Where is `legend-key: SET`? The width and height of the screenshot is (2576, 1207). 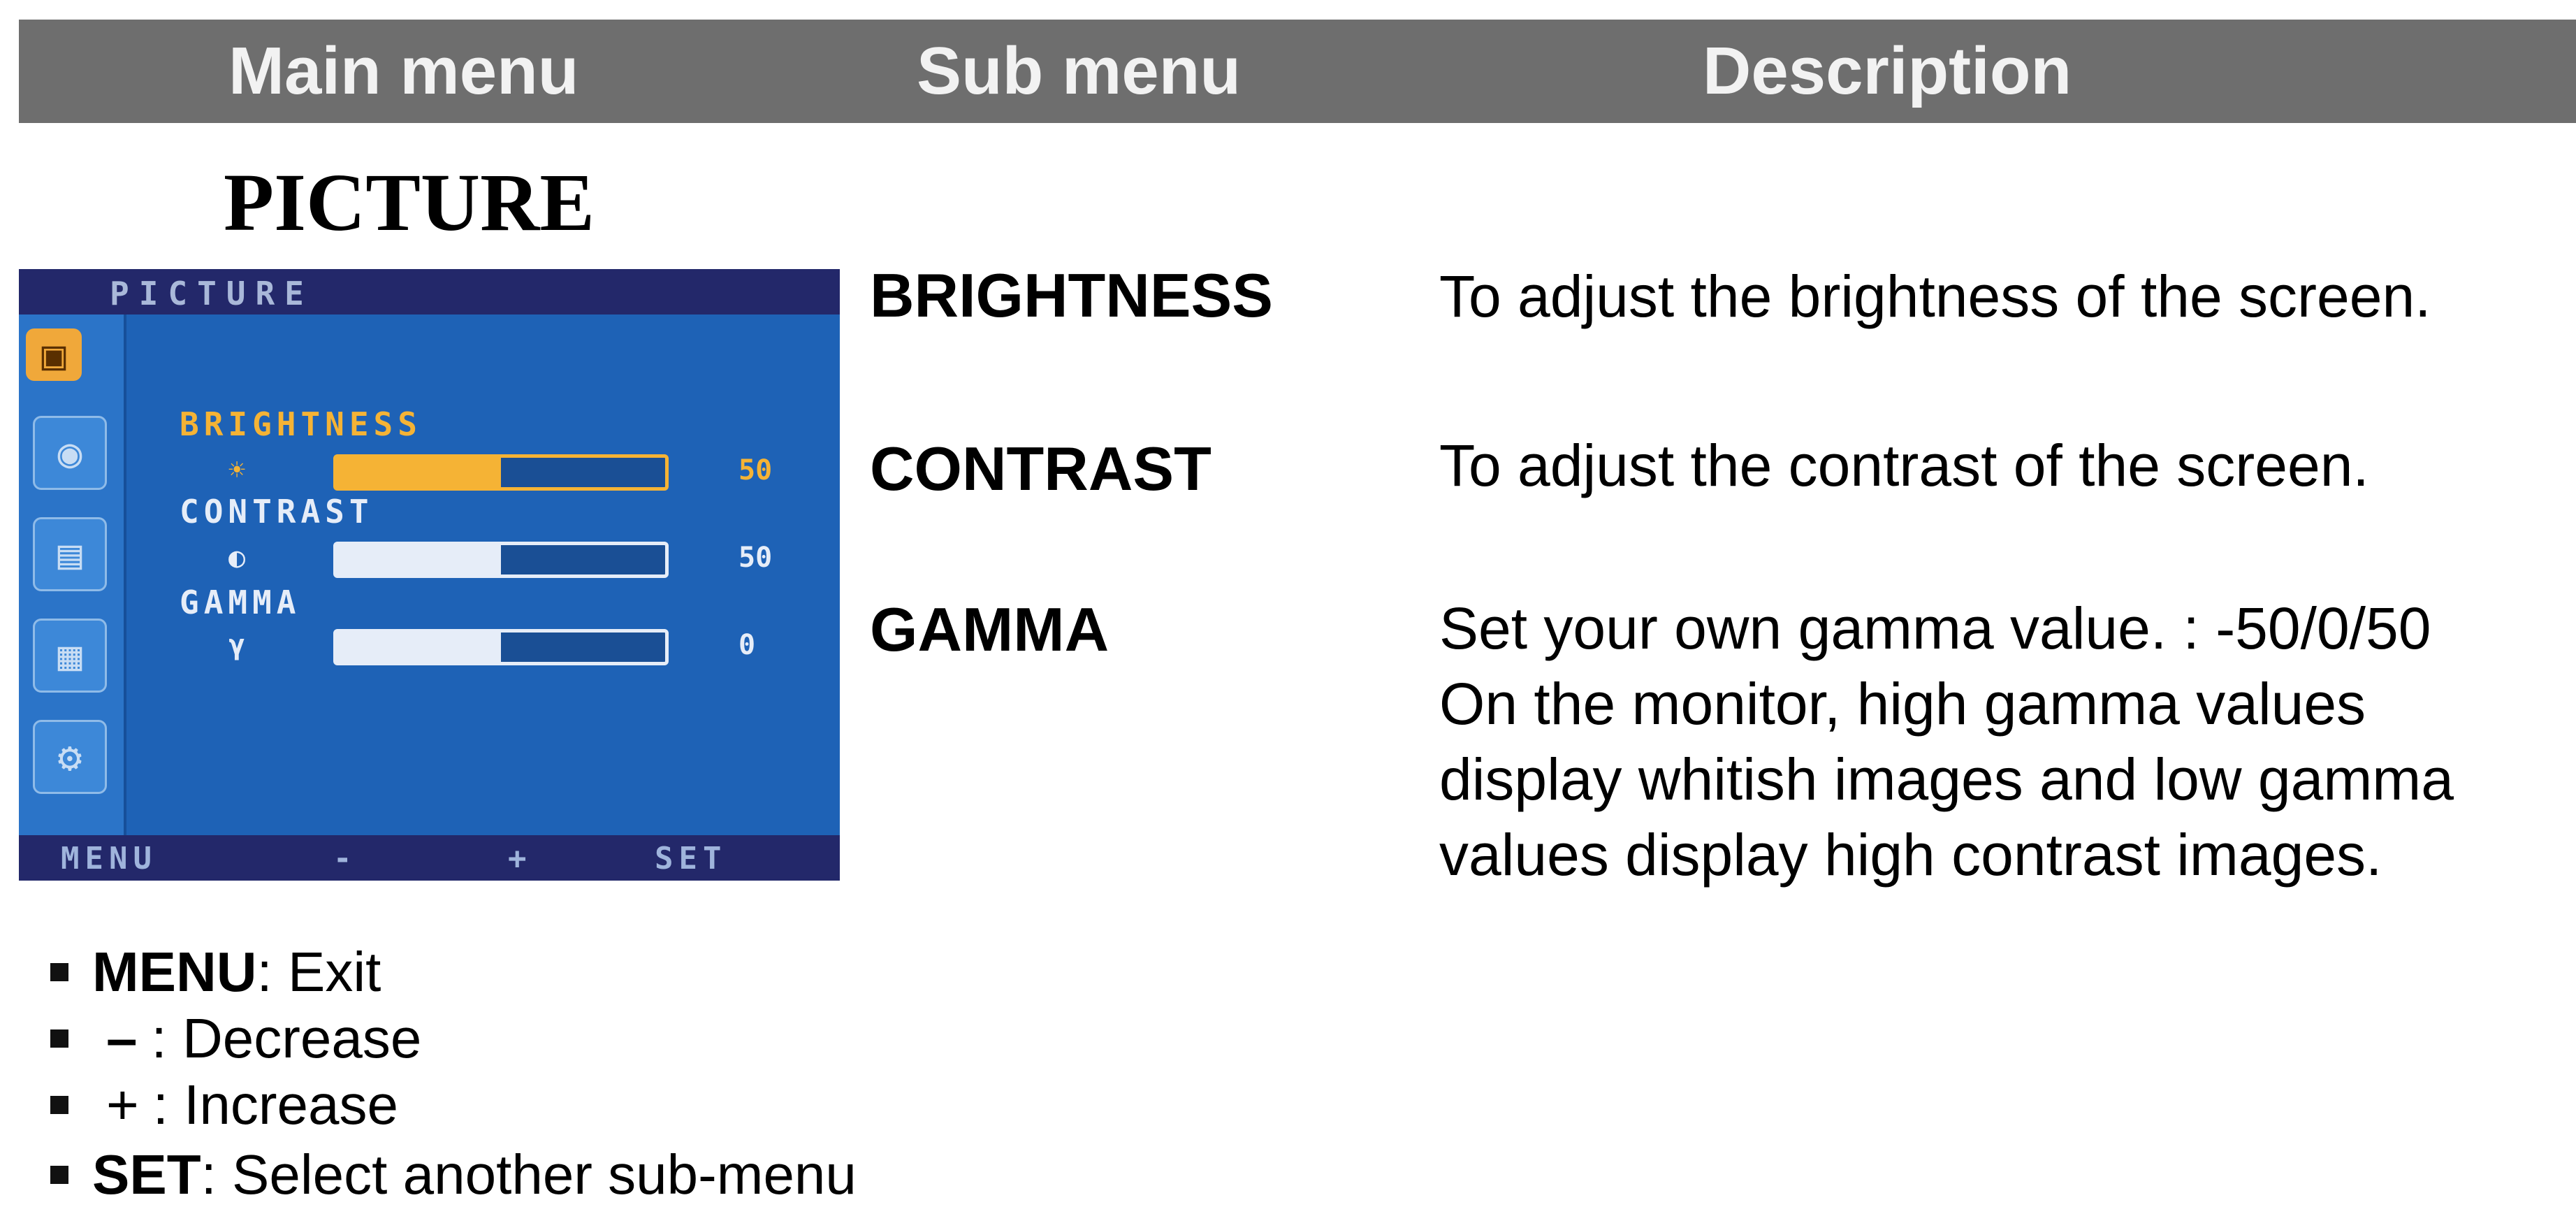 legend-key: SET is located at coordinates (146, 1174).